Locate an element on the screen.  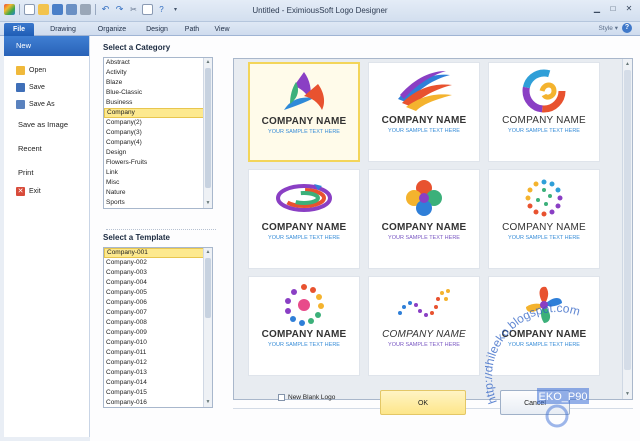
category-item: Business is located at coordinates (158, 103).